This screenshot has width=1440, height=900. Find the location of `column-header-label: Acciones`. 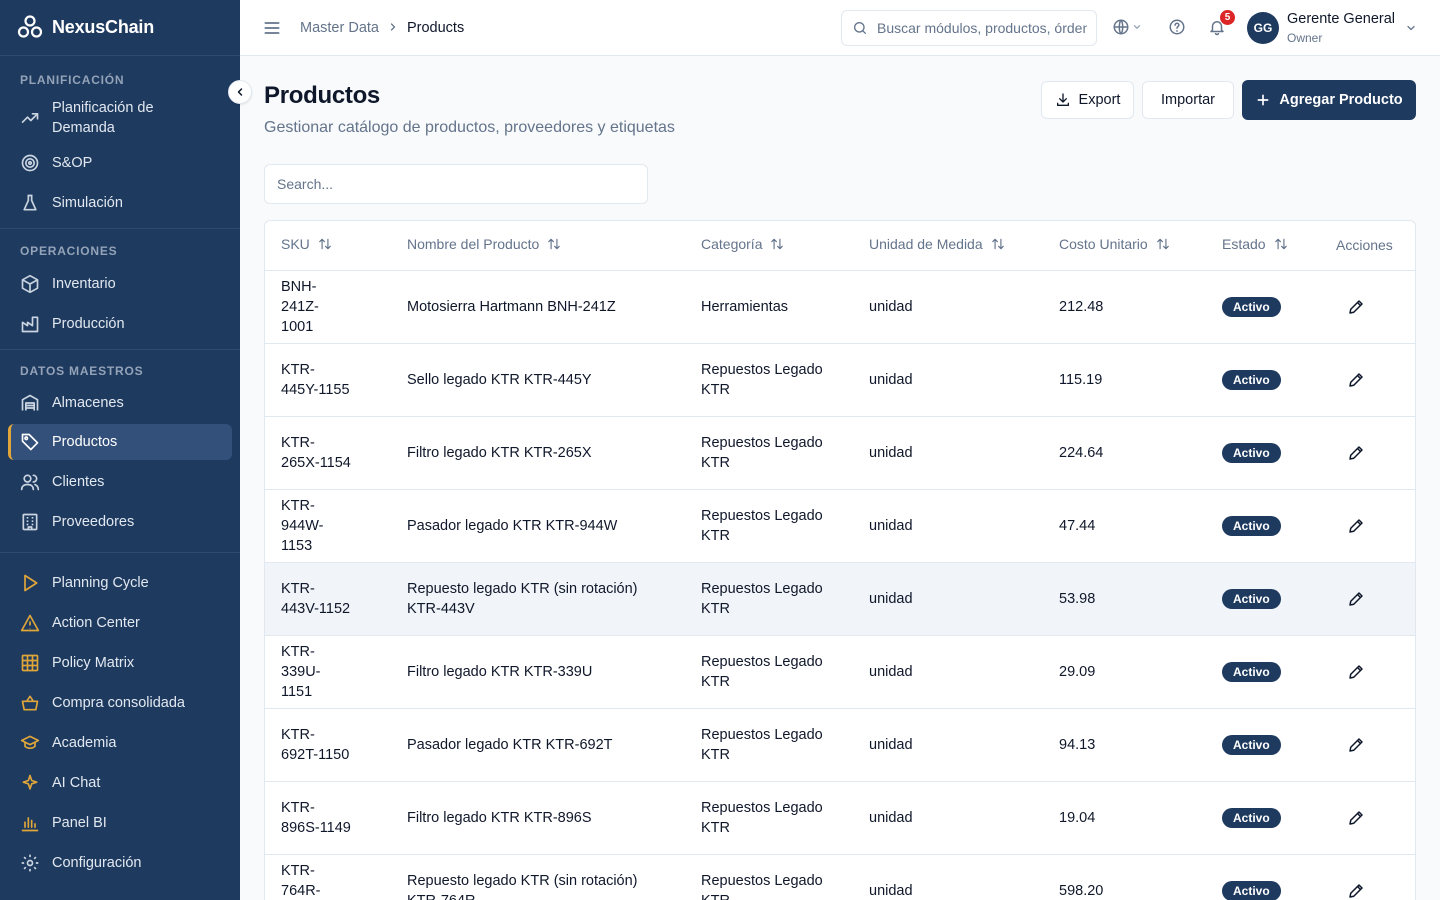

column-header-label: Acciones is located at coordinates (1364, 245).